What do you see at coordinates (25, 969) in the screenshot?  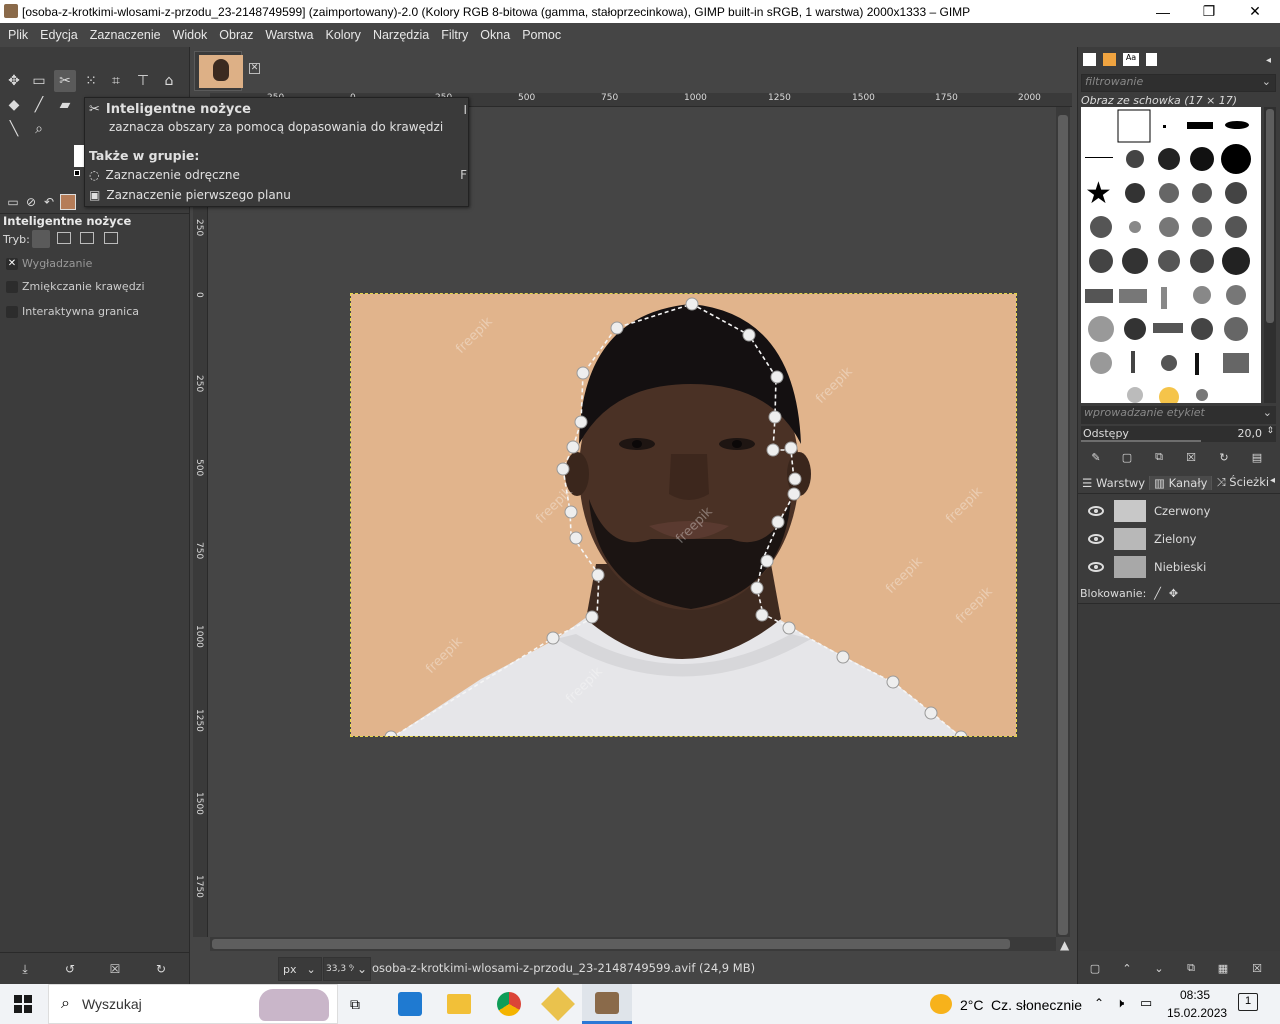 I see `save-options-icon: ⤓` at bounding box center [25, 969].